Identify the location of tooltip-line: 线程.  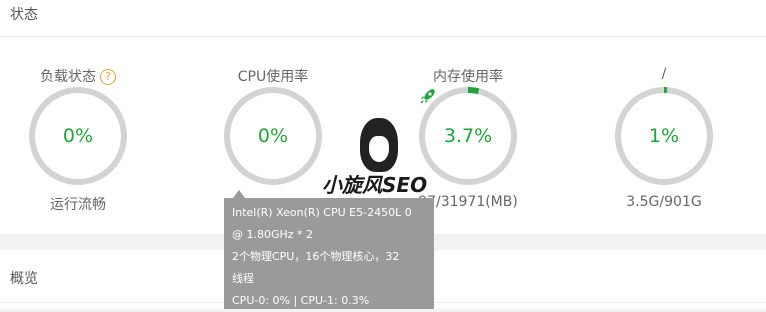
(243, 278).